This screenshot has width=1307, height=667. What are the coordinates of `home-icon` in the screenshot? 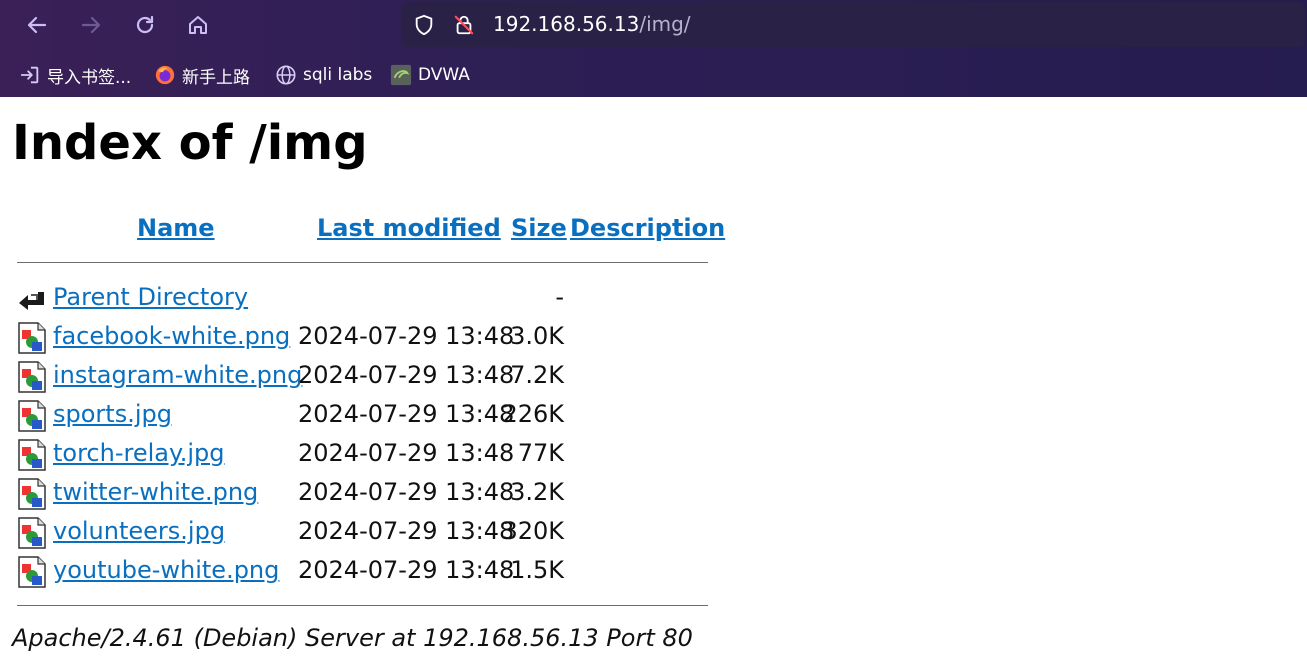 It's located at (198, 25).